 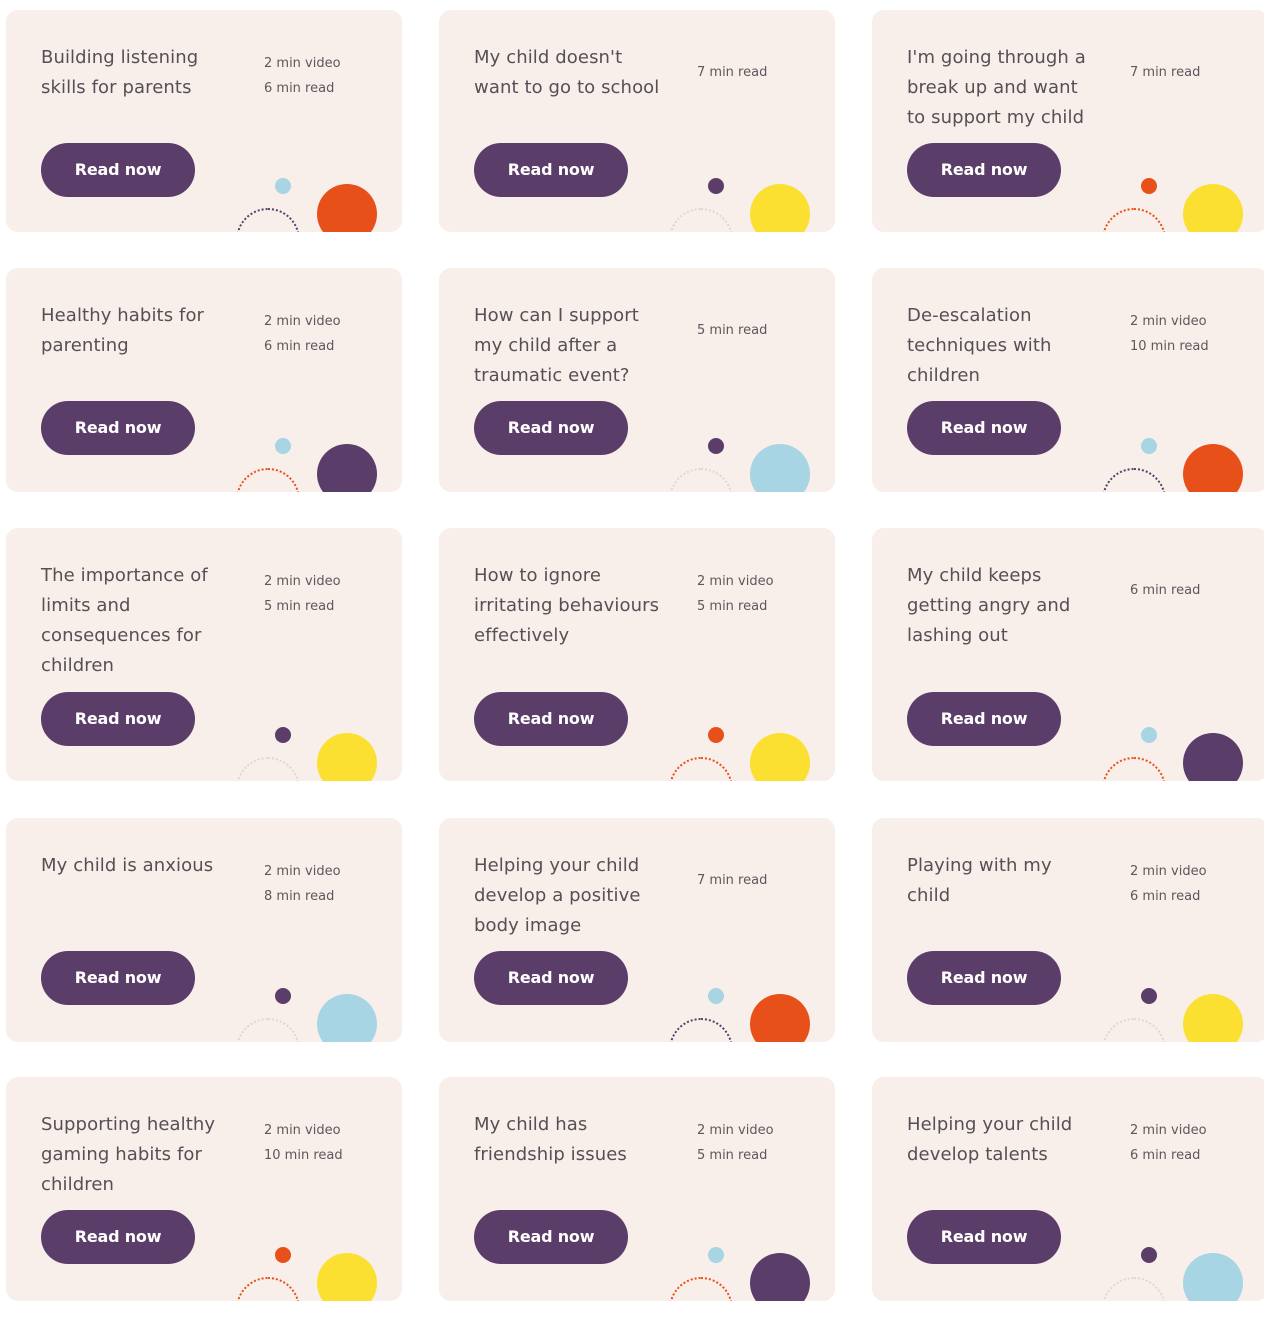 I want to click on card-title: Building listening skills for parents, so click(x=120, y=72).